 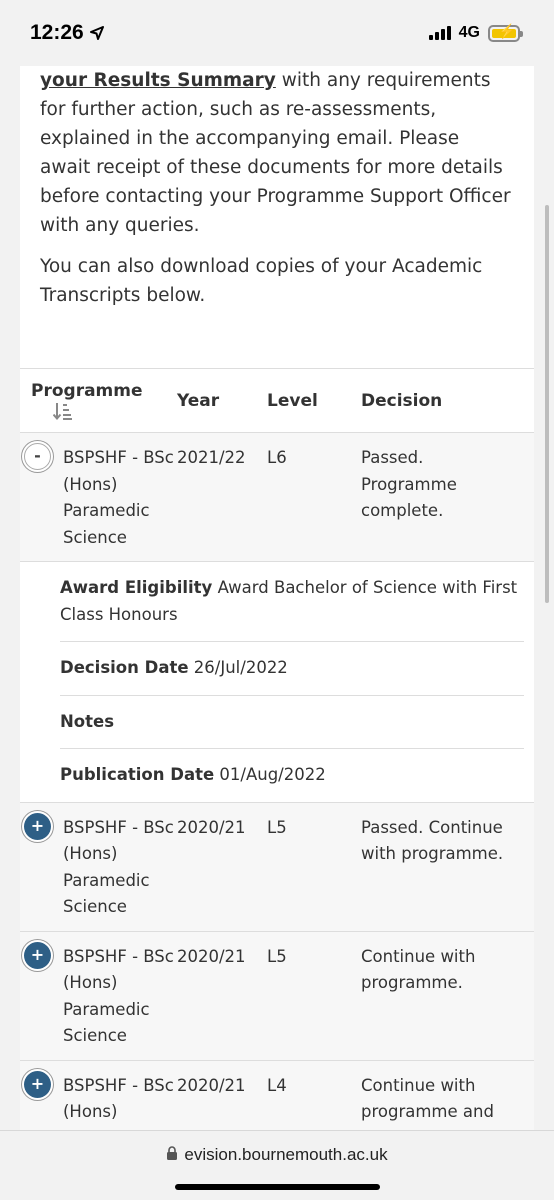 I want to click on home-indicator, so click(x=277, y=1187).